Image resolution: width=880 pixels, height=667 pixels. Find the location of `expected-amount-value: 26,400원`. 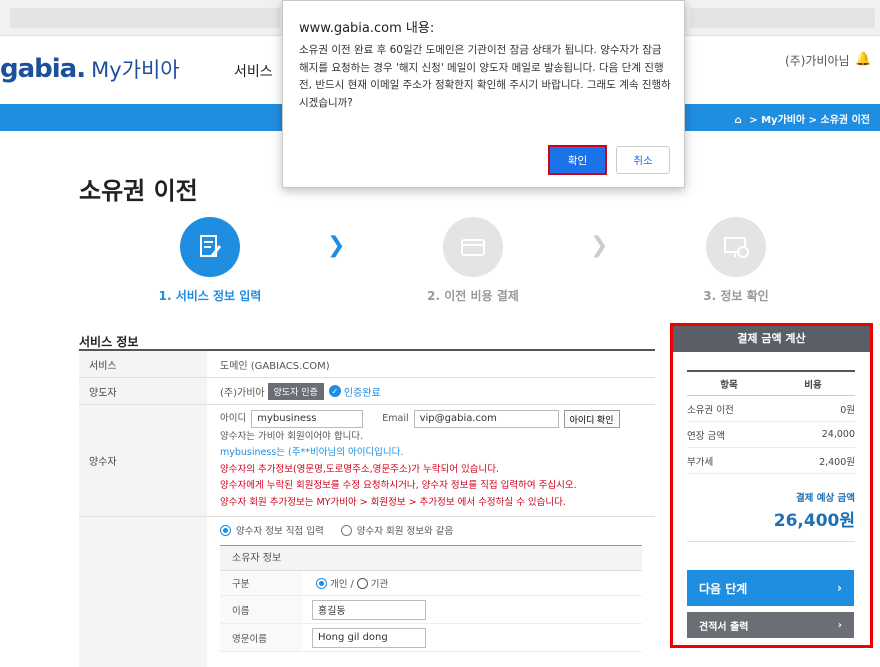

expected-amount-value: 26,400원 is located at coordinates (771, 524).